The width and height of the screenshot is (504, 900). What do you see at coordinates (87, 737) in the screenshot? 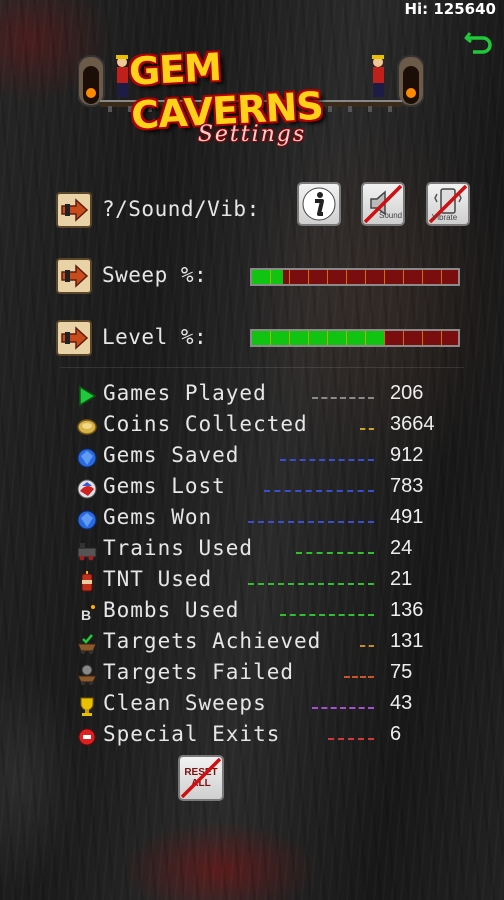
I see `stop-icon` at bounding box center [87, 737].